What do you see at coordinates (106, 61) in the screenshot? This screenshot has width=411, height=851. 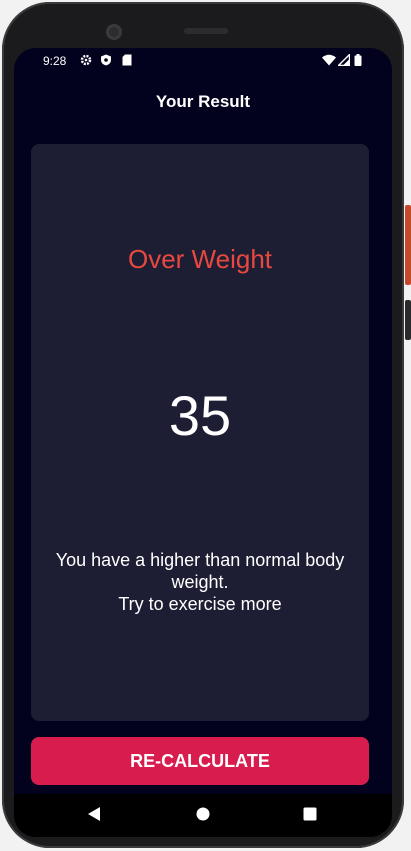 I see `shield-icon` at bounding box center [106, 61].